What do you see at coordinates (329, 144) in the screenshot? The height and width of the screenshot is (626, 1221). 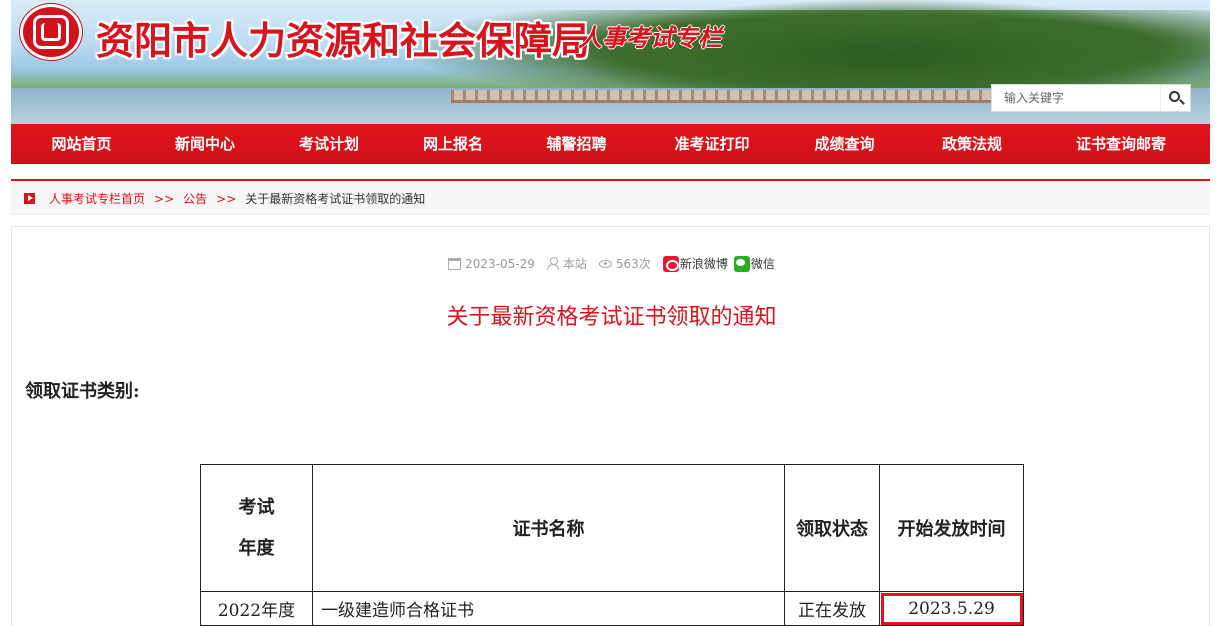 I see `nav-item-exam-plan: 考试计划` at bounding box center [329, 144].